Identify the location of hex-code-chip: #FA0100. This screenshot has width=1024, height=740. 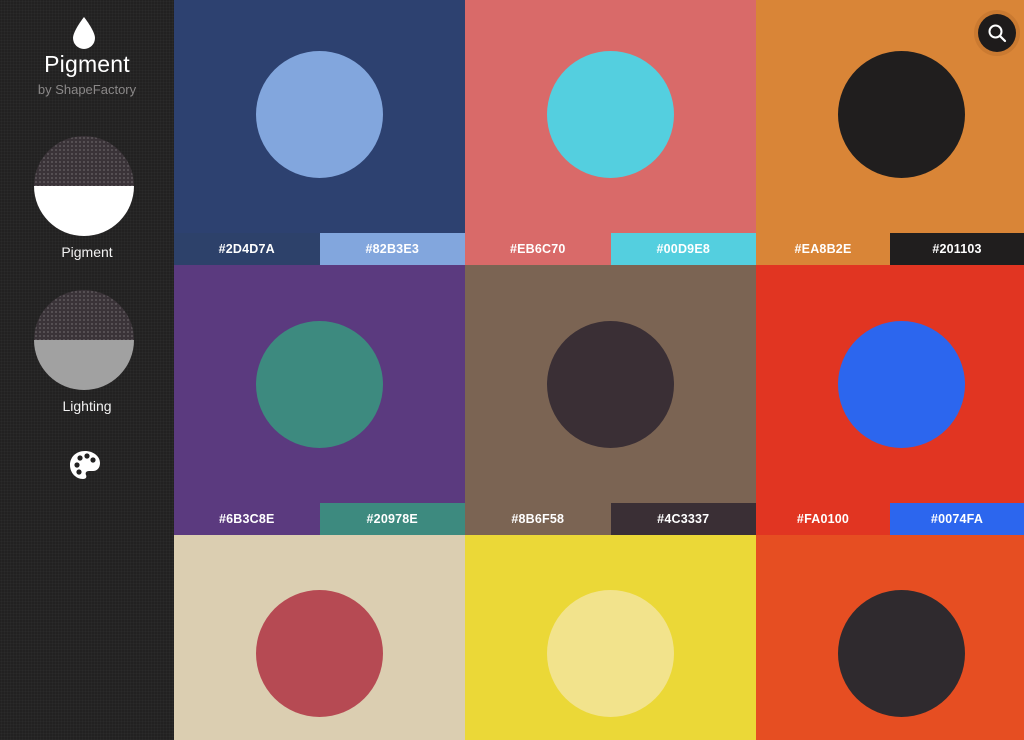
(823, 519).